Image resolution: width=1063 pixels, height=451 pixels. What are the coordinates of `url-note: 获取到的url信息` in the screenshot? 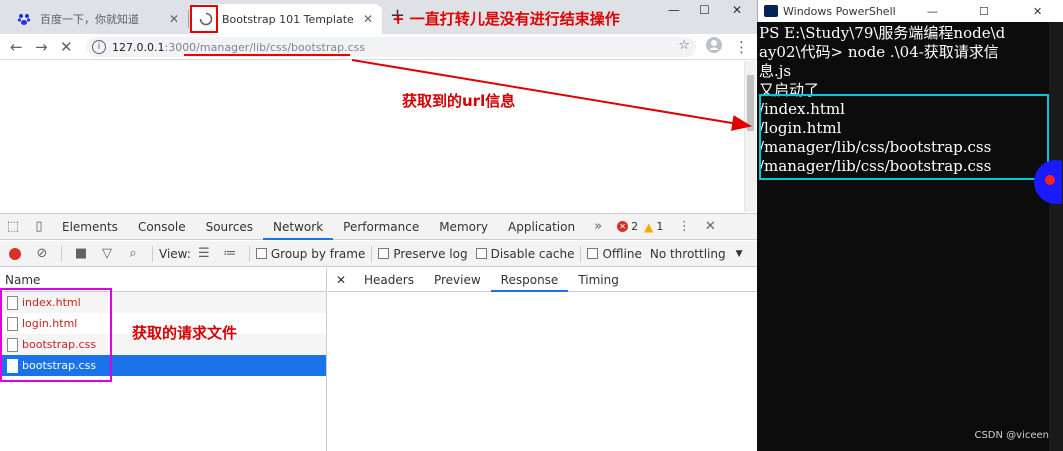 It's located at (459, 101).